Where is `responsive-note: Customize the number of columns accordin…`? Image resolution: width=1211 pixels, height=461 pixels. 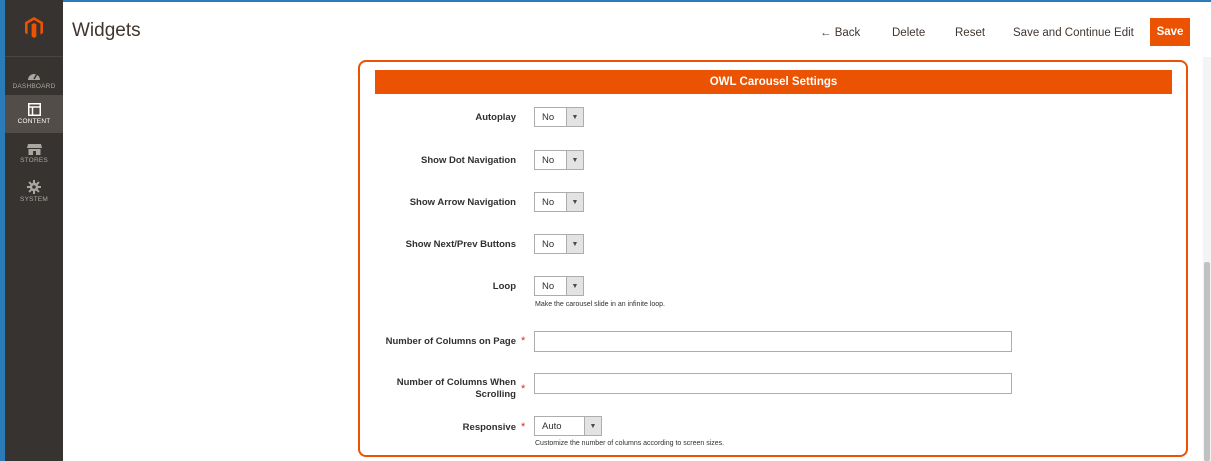 responsive-note: Customize the number of columns accordin… is located at coordinates (630, 443).